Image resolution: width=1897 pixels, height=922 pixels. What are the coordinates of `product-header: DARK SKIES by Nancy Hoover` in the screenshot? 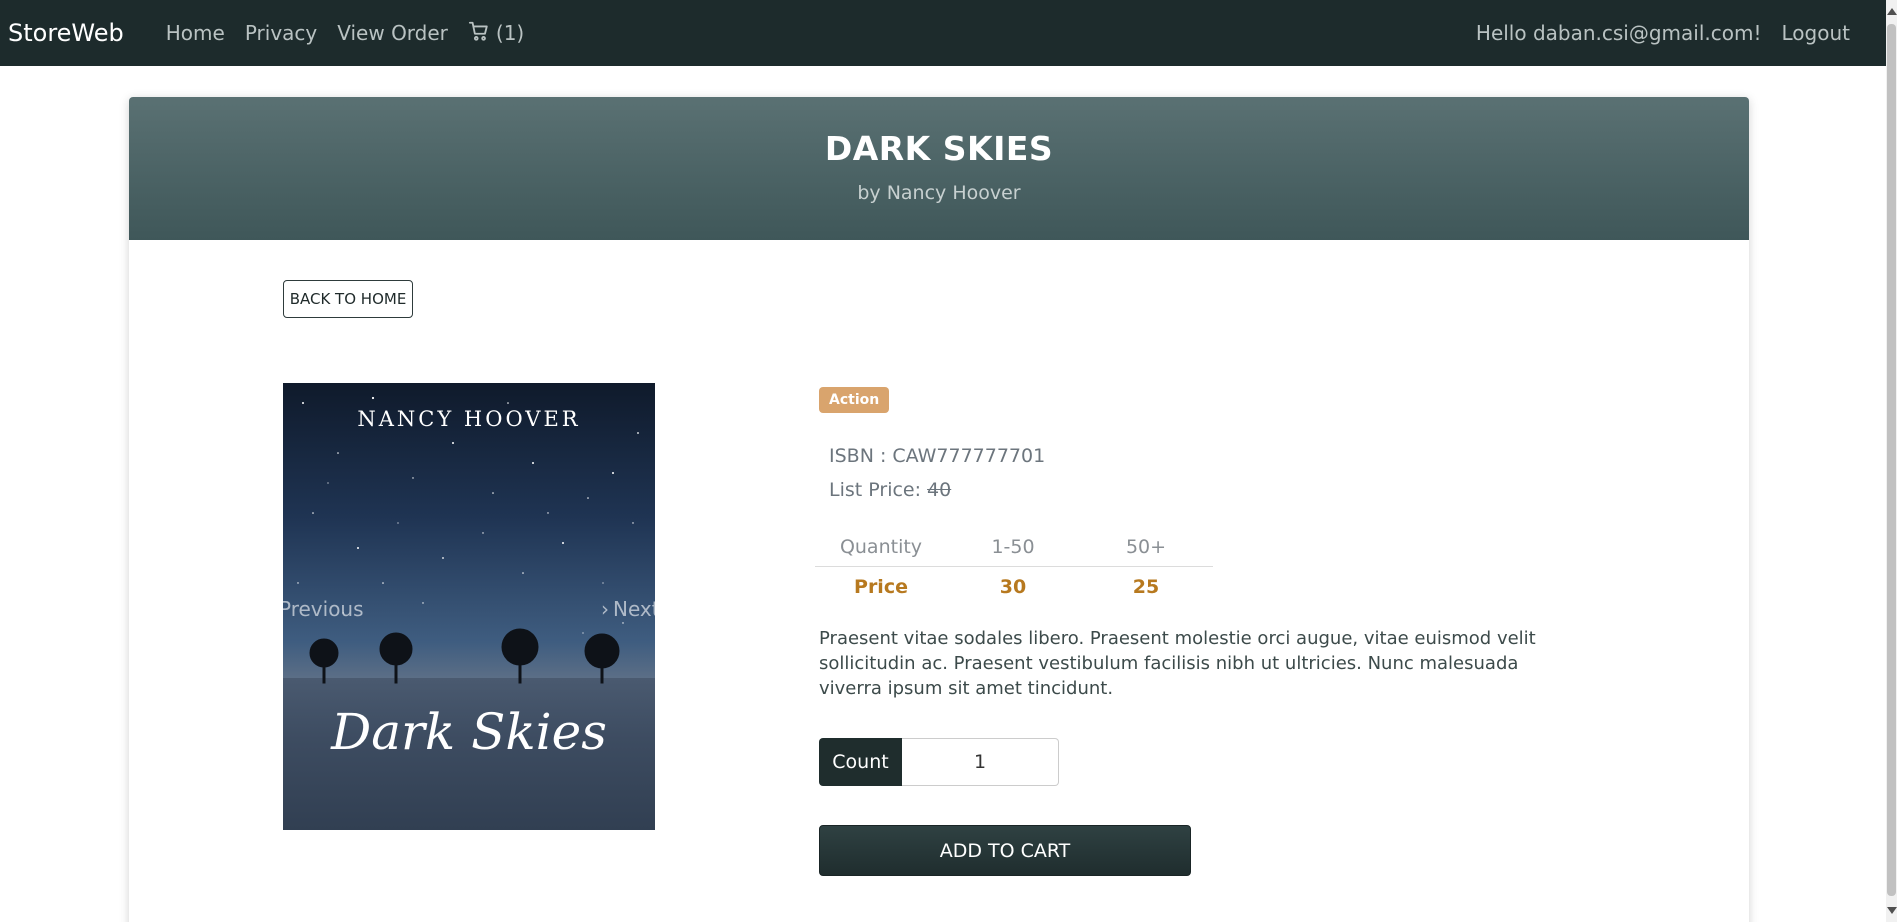 It's located at (939, 168).